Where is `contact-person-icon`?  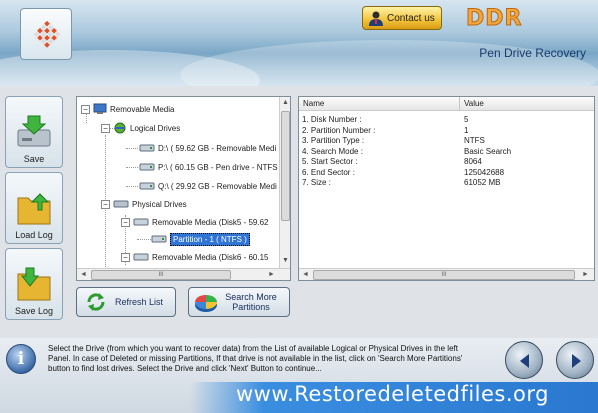
contact-person-icon is located at coordinates (376, 18).